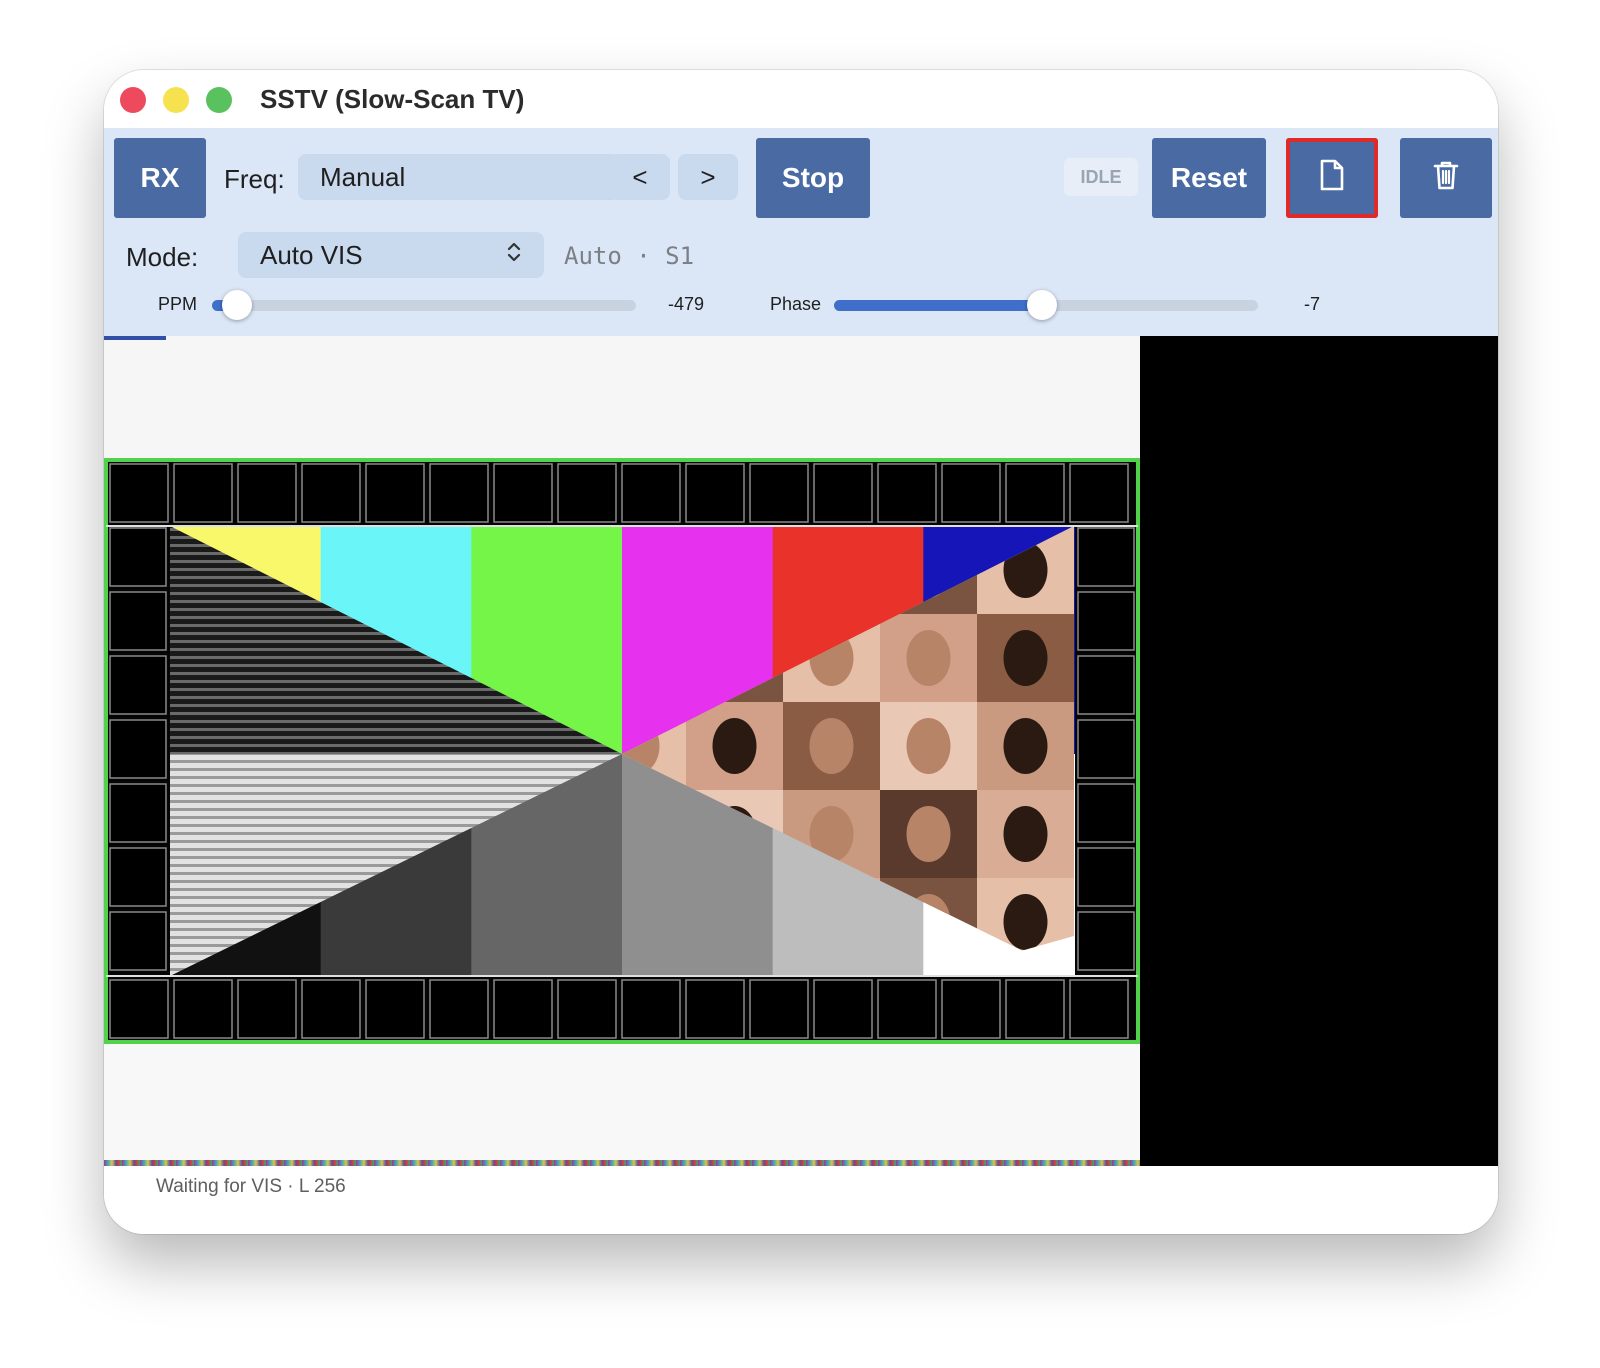  I want to click on freq-field: Manual, so click(459, 177).